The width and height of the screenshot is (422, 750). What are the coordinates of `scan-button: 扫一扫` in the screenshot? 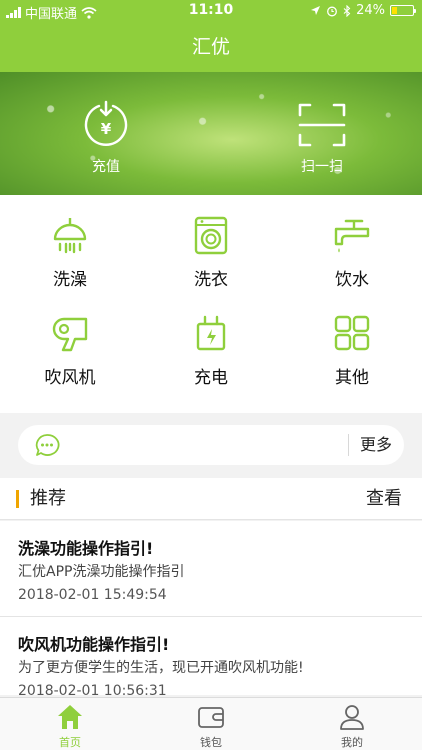 It's located at (322, 138).